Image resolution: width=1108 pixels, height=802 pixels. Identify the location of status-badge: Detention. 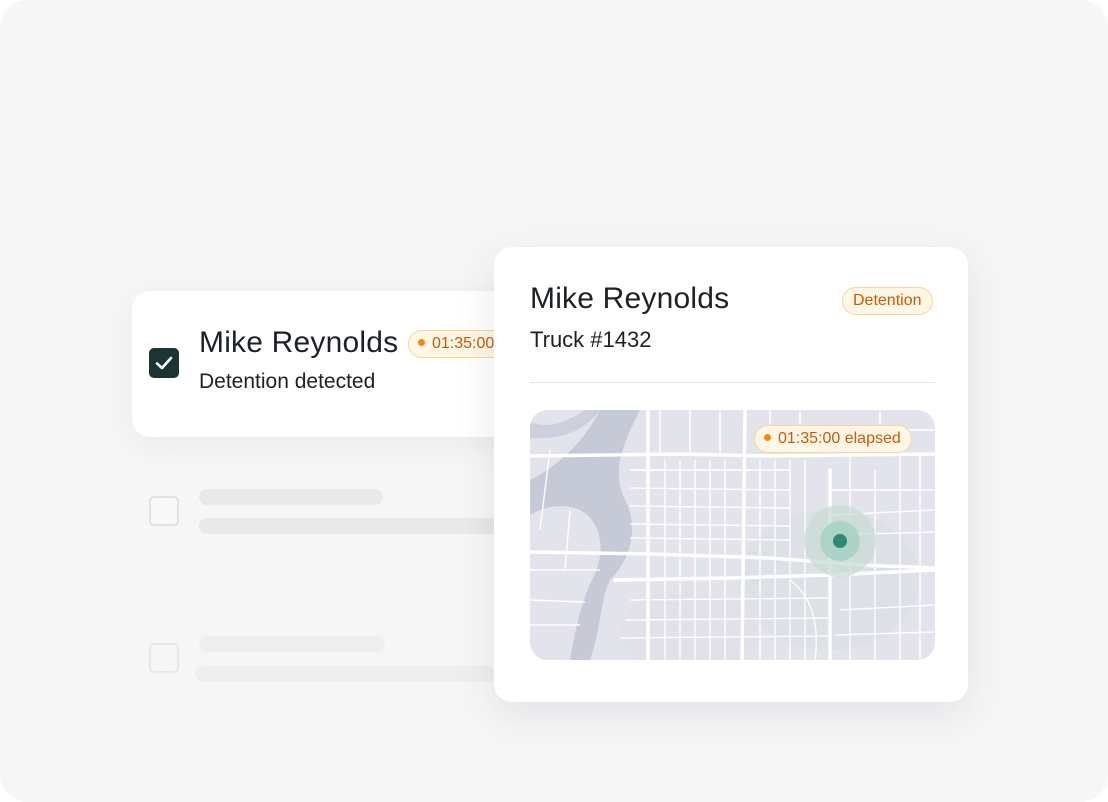
(887, 301).